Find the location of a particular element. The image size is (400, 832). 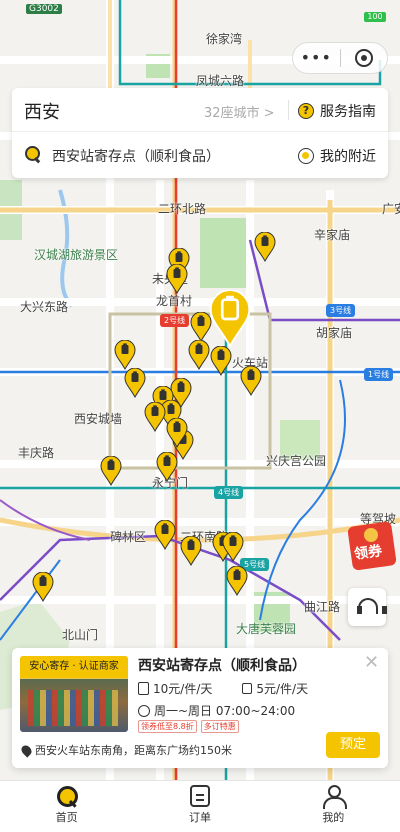

mini-program-capsule: ••• is located at coordinates (340, 58).